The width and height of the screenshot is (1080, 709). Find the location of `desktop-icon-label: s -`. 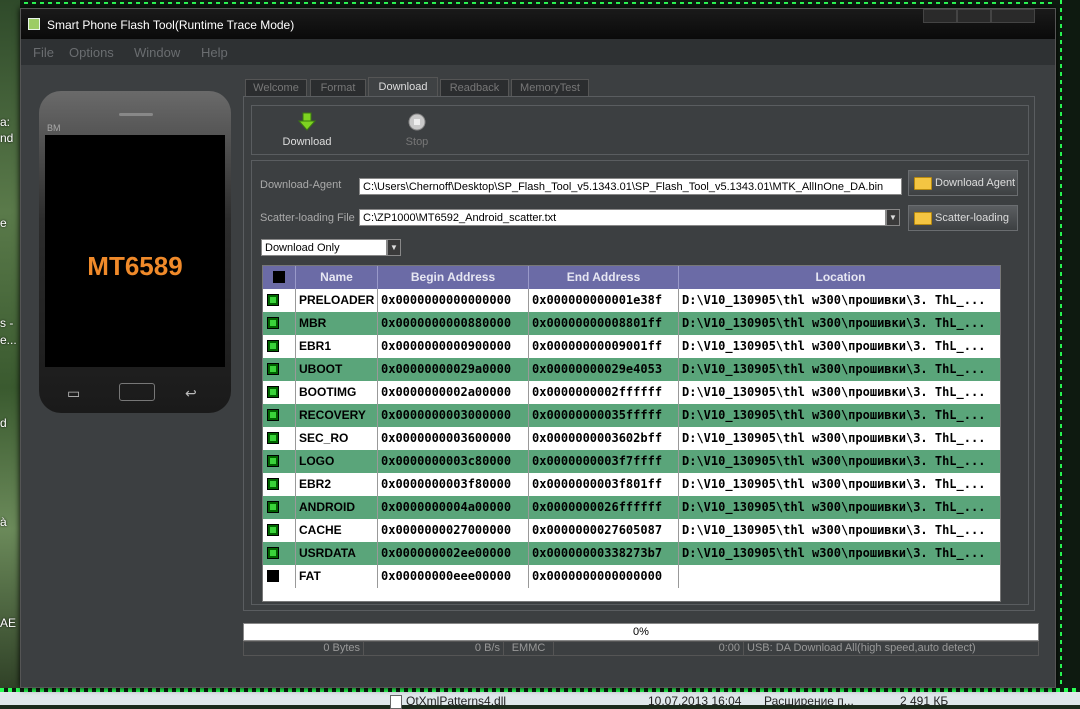

desktop-icon-label: s - is located at coordinates (6, 323).